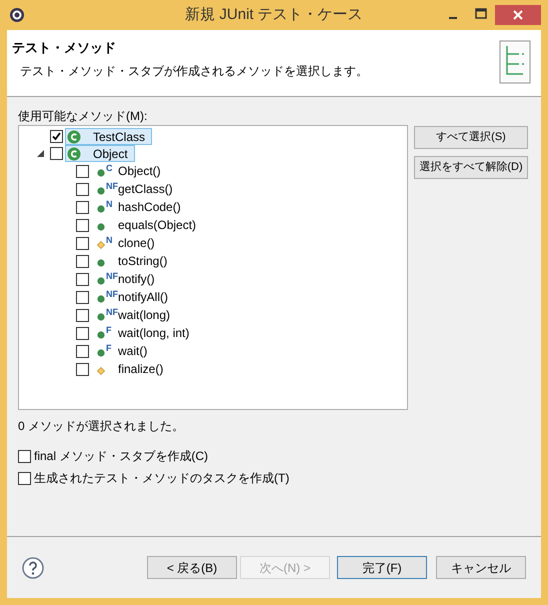  What do you see at coordinates (471, 137) in the screenshot?
I see `side-button: すべて選択(S)` at bounding box center [471, 137].